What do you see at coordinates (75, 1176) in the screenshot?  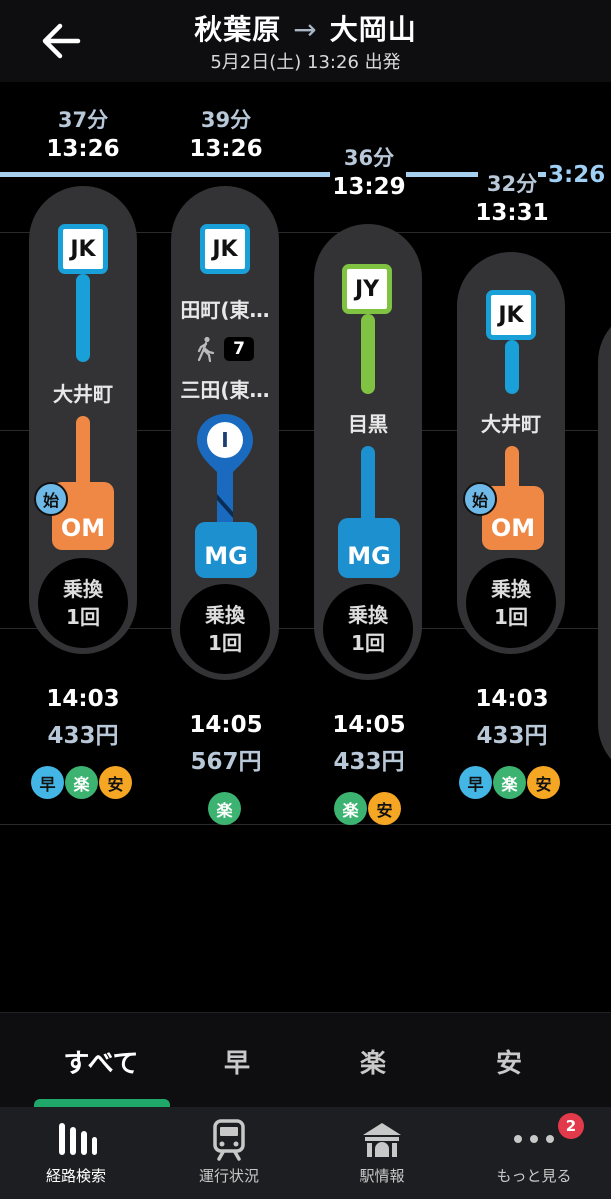 I see `nav-label: 経路検索` at bounding box center [75, 1176].